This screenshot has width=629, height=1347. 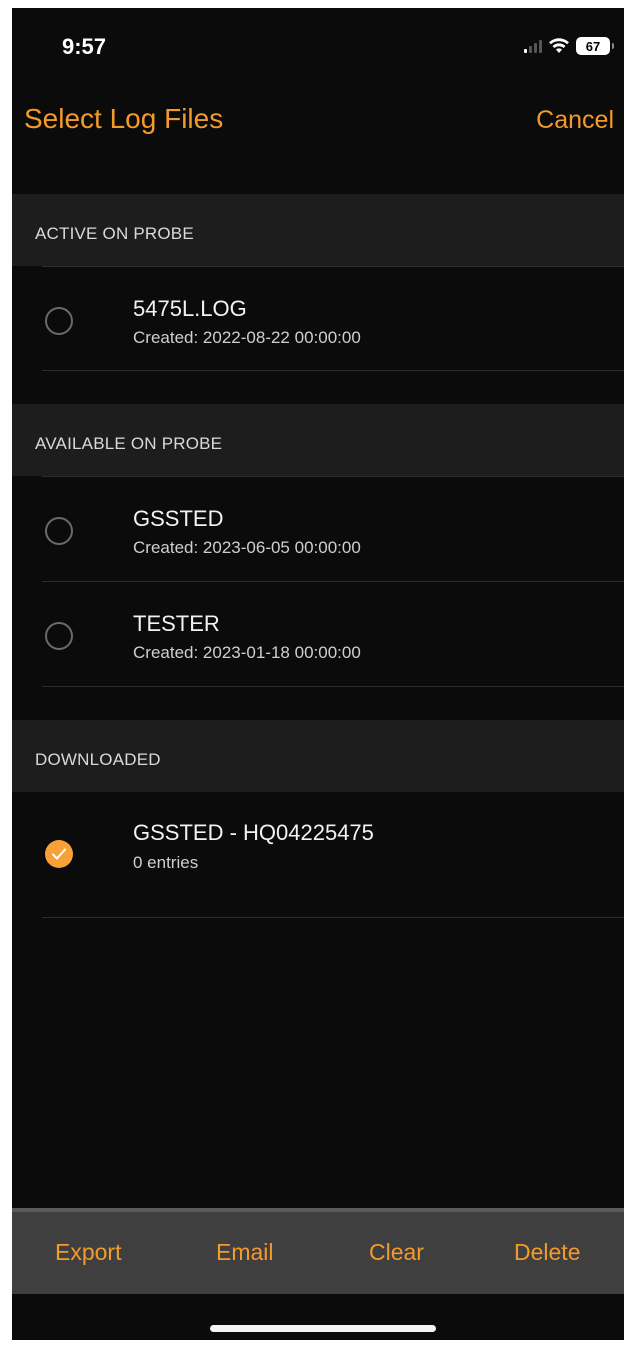 I want to click on battery-icon: 67, so click(x=595, y=46).